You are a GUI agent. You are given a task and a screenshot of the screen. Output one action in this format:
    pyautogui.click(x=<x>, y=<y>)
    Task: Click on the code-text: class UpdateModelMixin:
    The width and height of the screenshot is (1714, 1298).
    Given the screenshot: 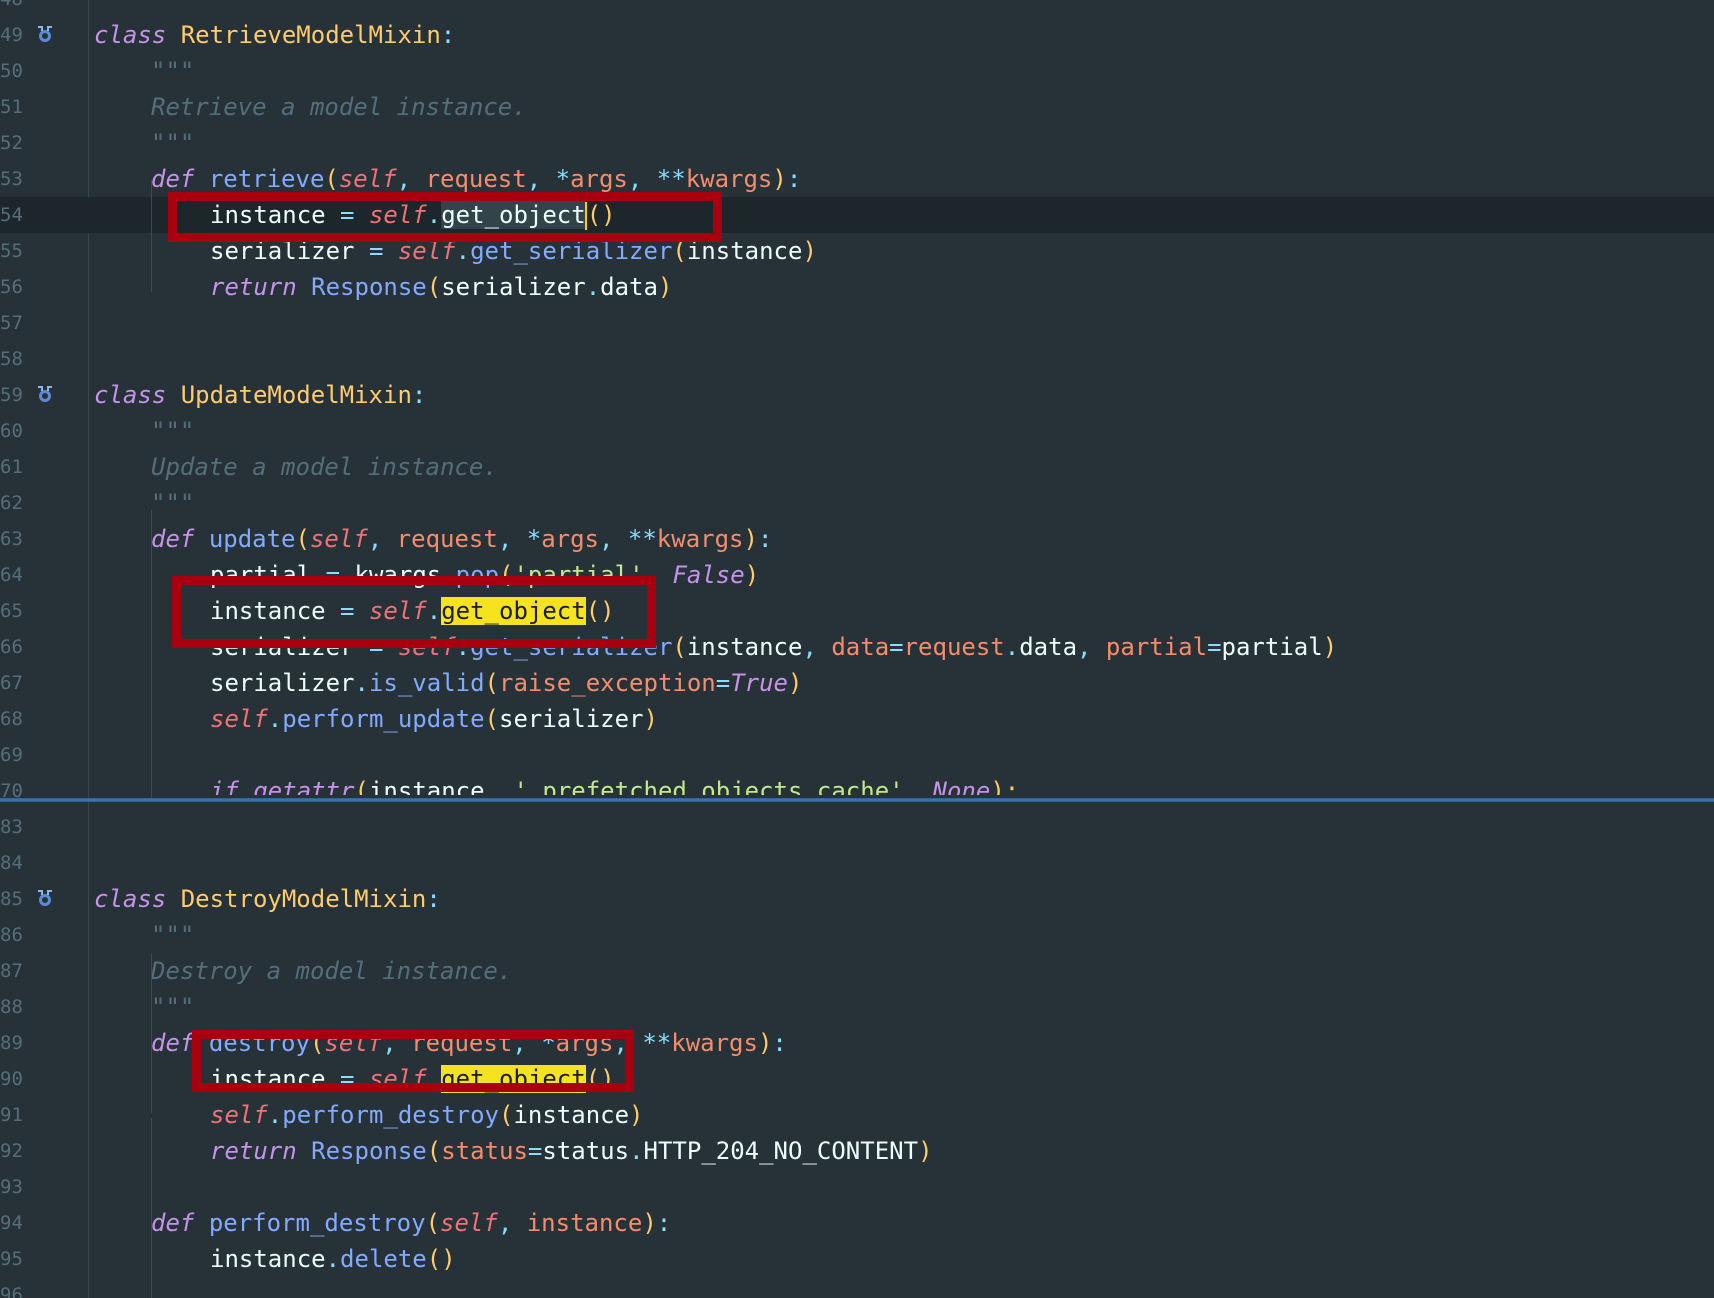 What is the action you would take?
    pyautogui.click(x=260, y=395)
    